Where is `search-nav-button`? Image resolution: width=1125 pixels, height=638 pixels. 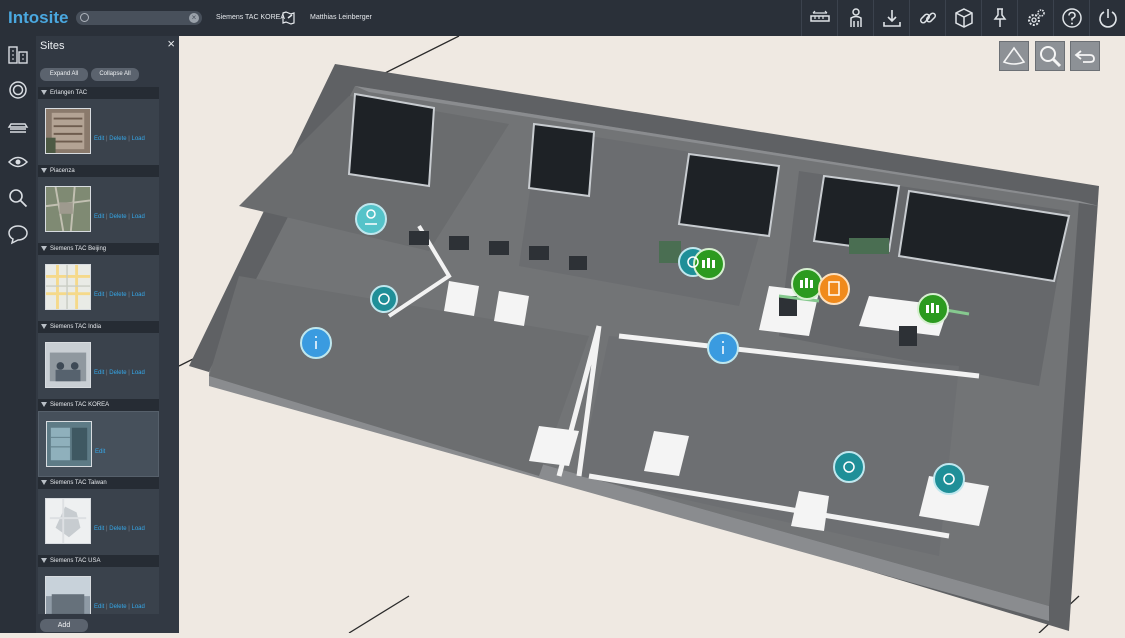
search-nav-button is located at coordinates (18, 198).